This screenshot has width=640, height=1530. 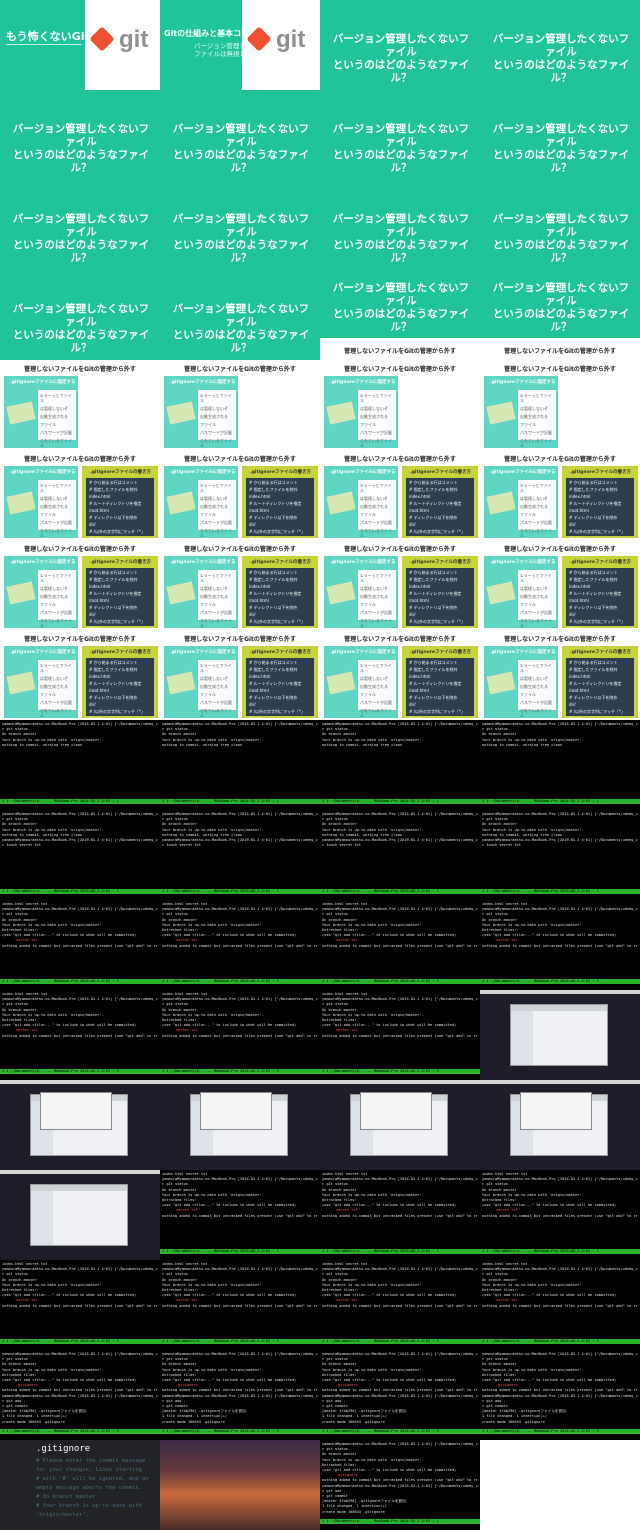 I want to click on terminal-line: nothing to commit, working tree clean, so click(x=42, y=744).